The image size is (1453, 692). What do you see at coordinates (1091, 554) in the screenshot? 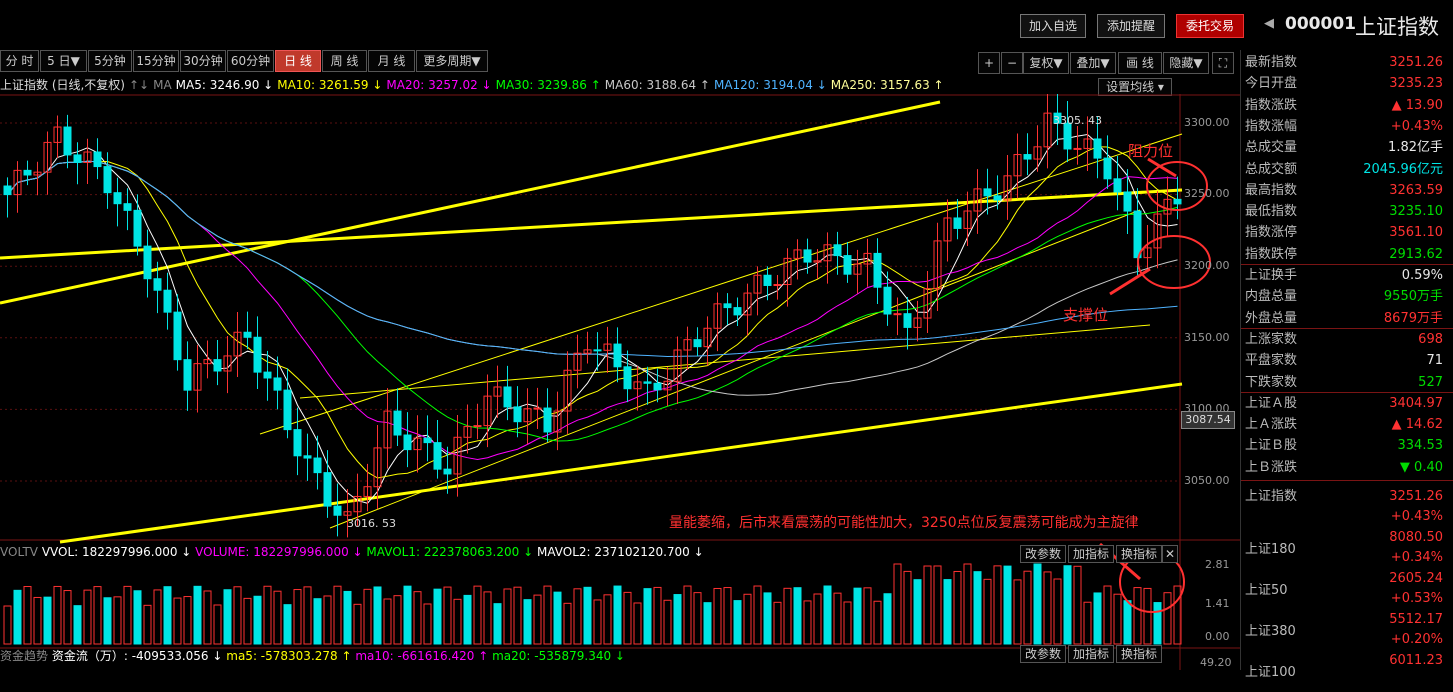
I see `volume-add-indicator-button: 加指标` at bounding box center [1091, 554].